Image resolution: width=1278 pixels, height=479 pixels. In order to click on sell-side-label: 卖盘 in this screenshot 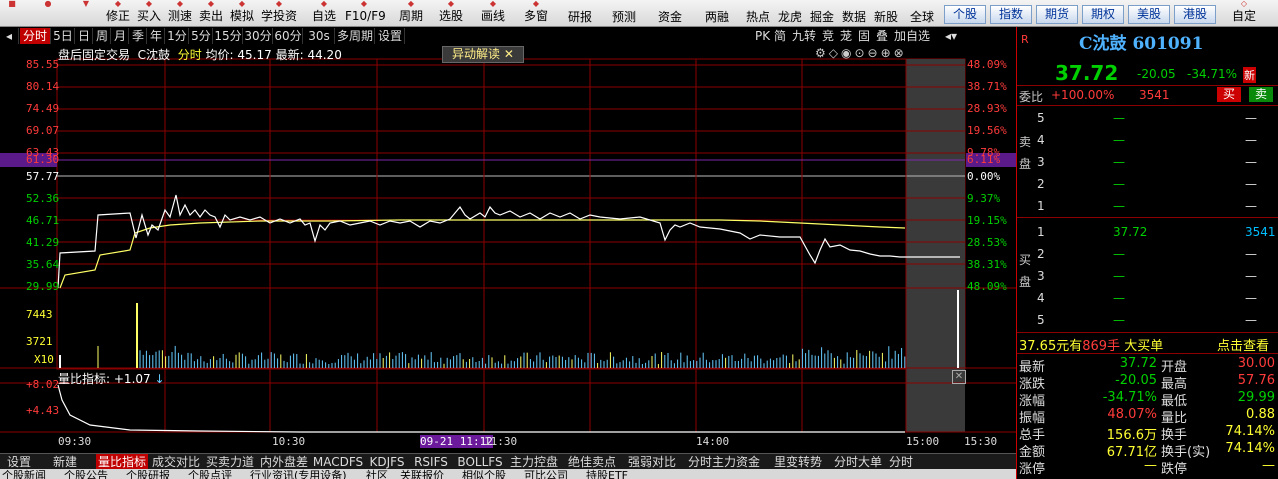, I will do `click(1025, 153)`.